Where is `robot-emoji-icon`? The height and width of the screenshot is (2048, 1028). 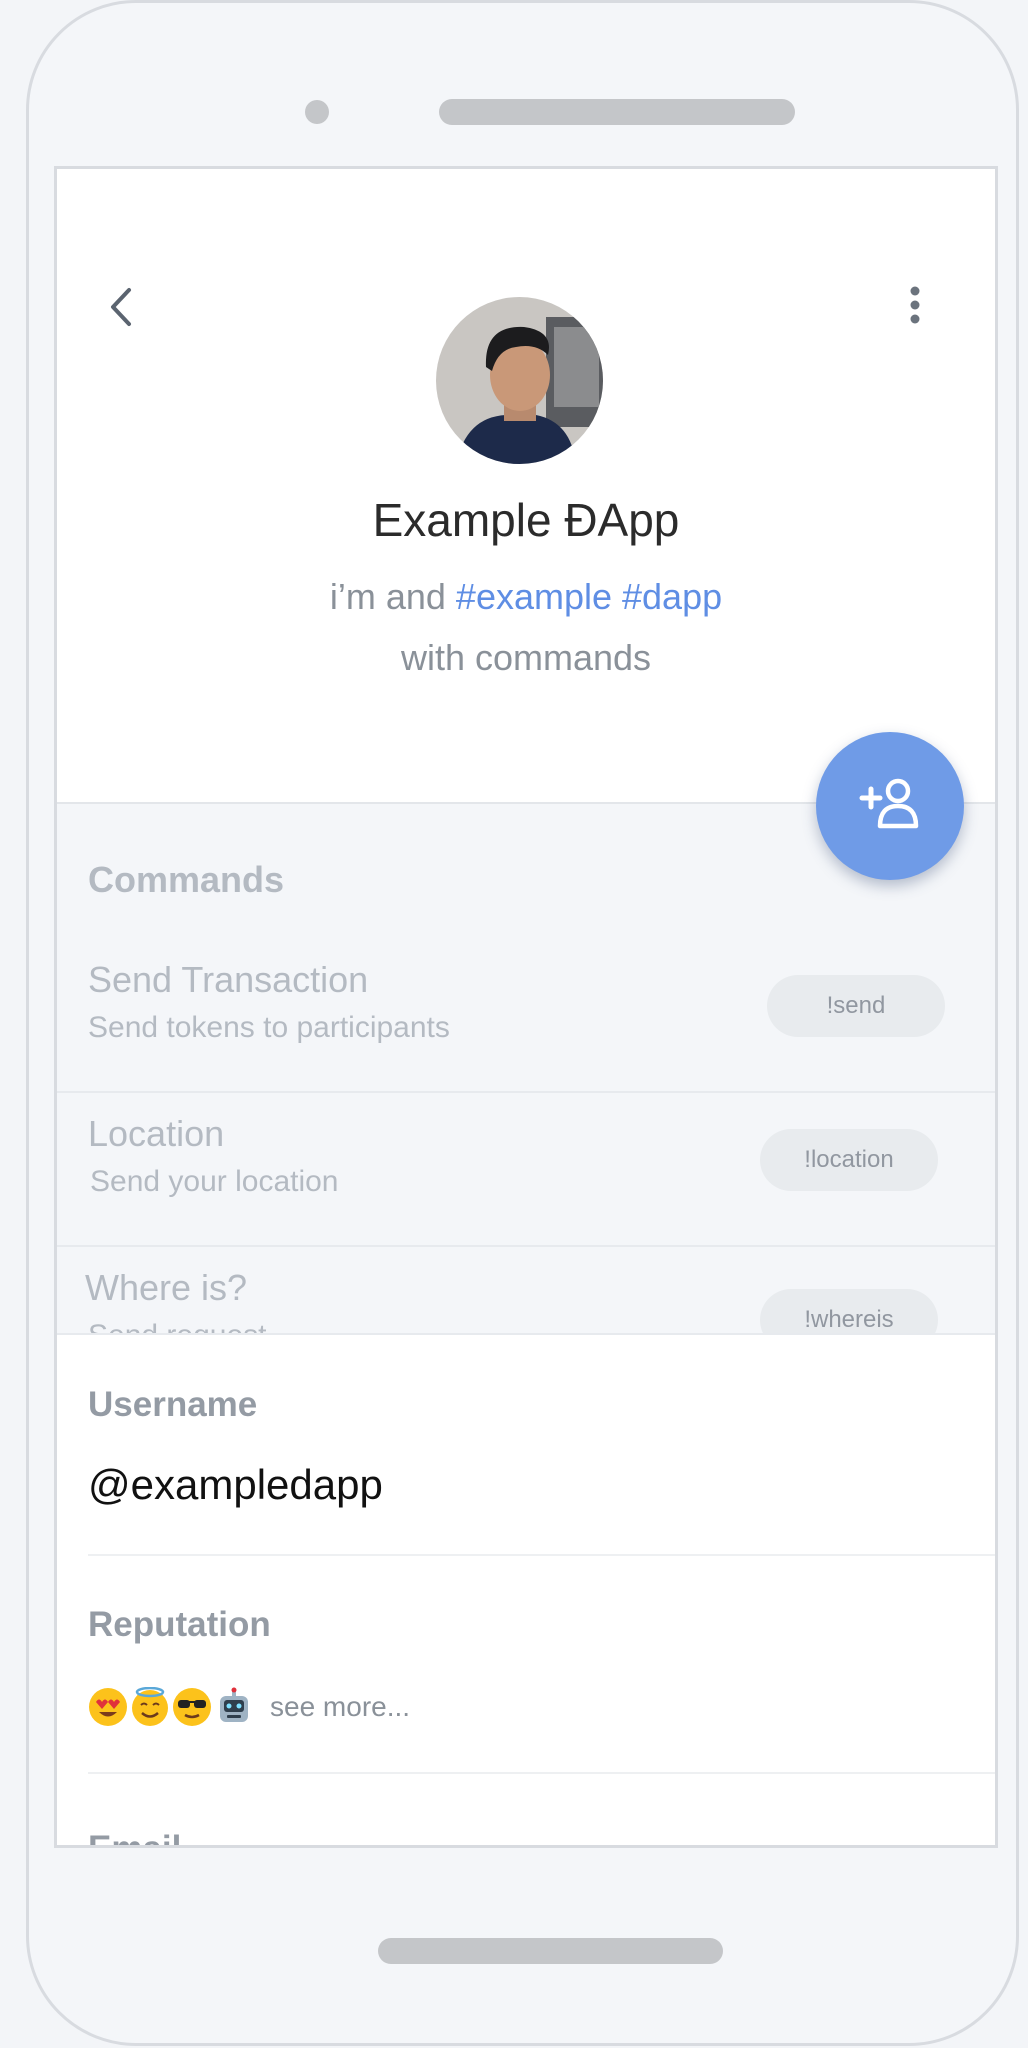 robot-emoji-icon is located at coordinates (234, 1707).